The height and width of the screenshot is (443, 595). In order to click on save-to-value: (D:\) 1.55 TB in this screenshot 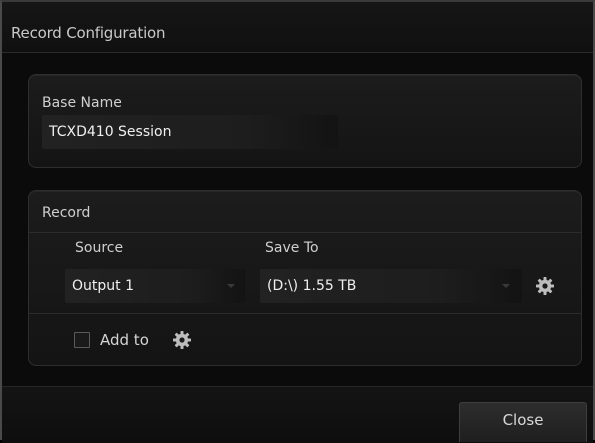, I will do `click(312, 286)`.